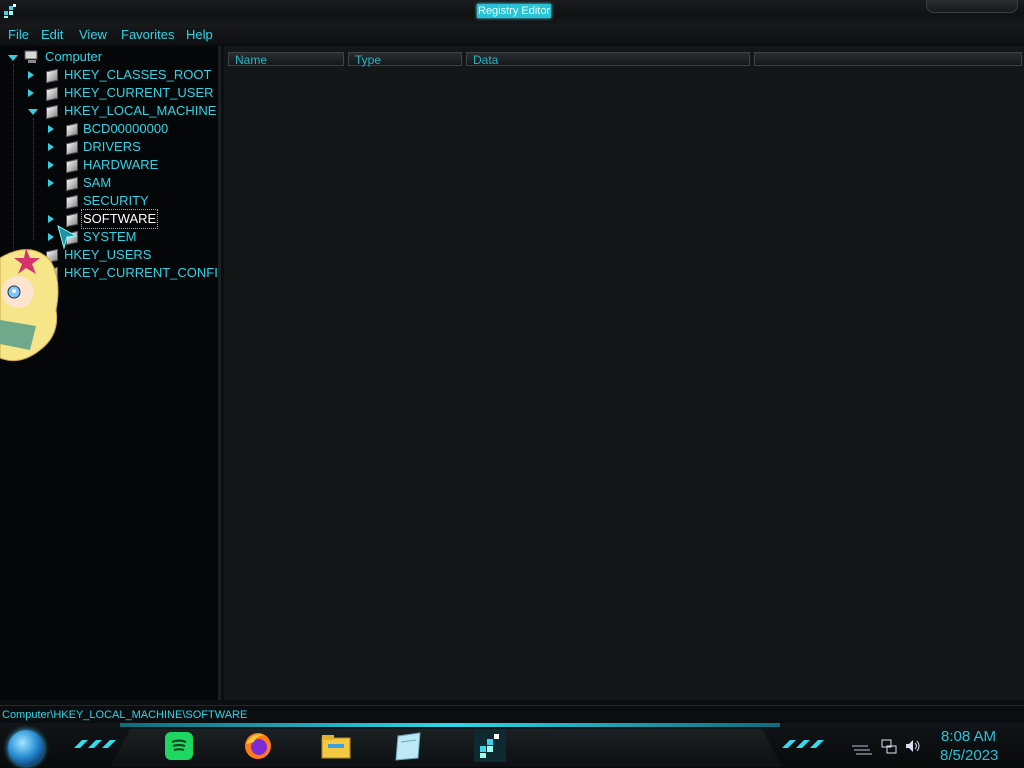  What do you see at coordinates (110, 236) in the screenshot?
I see `tree-label: SYSTEM` at bounding box center [110, 236].